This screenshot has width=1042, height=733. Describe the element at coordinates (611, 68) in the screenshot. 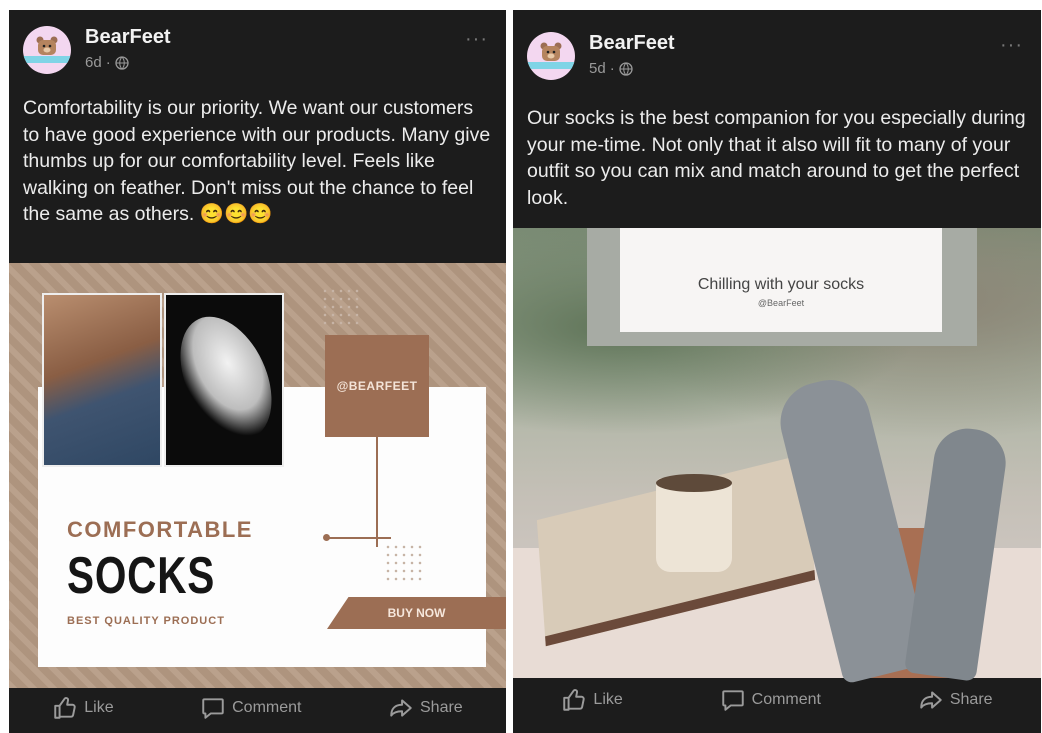

I see `post-meta: 5d ·` at that location.